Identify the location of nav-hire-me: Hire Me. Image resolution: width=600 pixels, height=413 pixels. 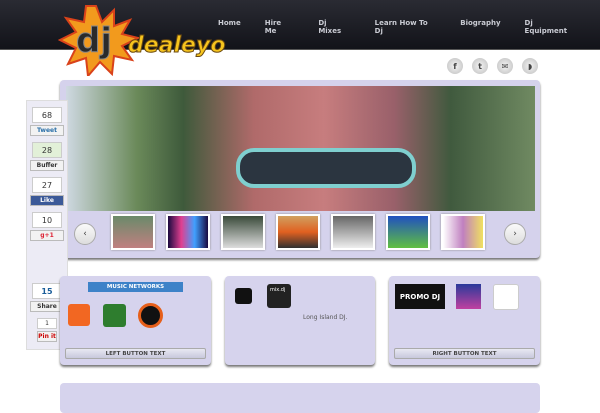
(280, 27).